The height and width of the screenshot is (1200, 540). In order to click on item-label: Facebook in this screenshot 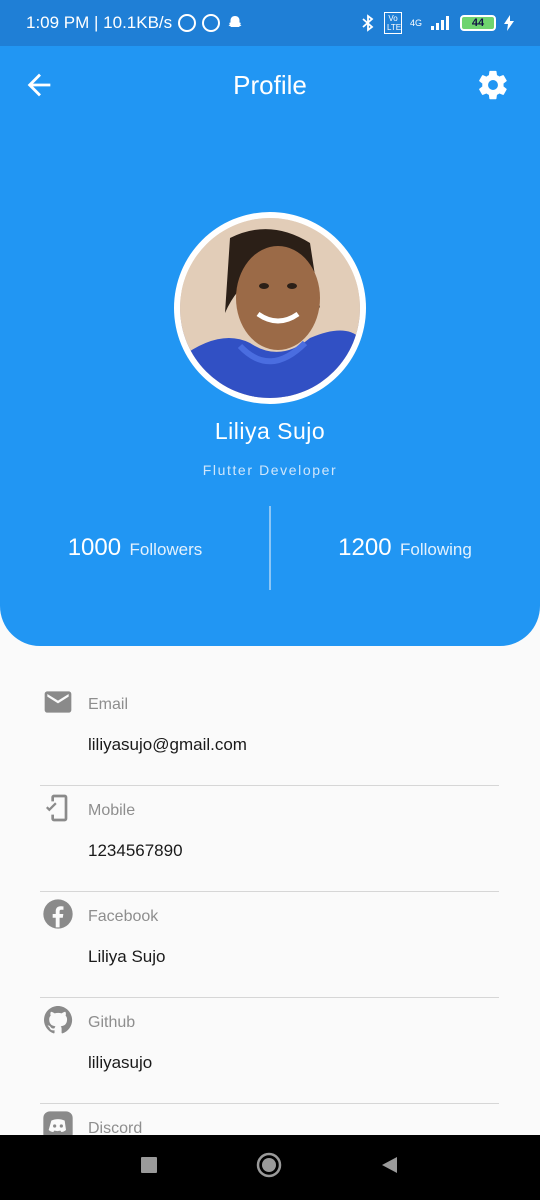, I will do `click(123, 916)`.